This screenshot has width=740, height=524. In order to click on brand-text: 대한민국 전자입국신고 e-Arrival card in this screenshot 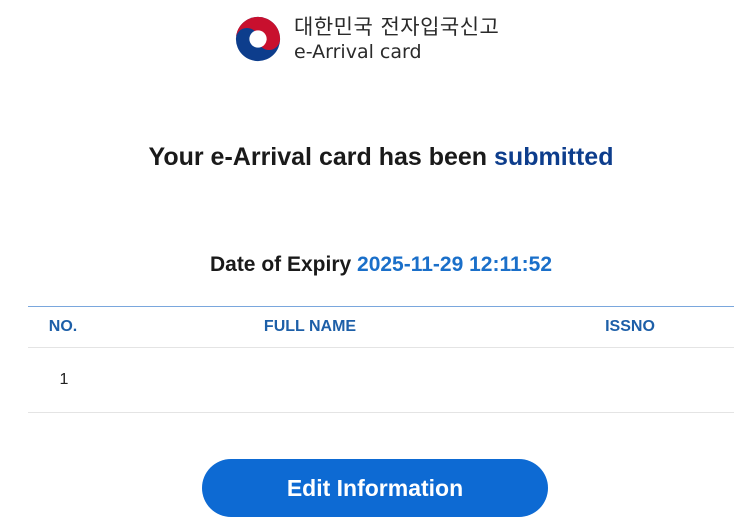, I will do `click(397, 38)`.